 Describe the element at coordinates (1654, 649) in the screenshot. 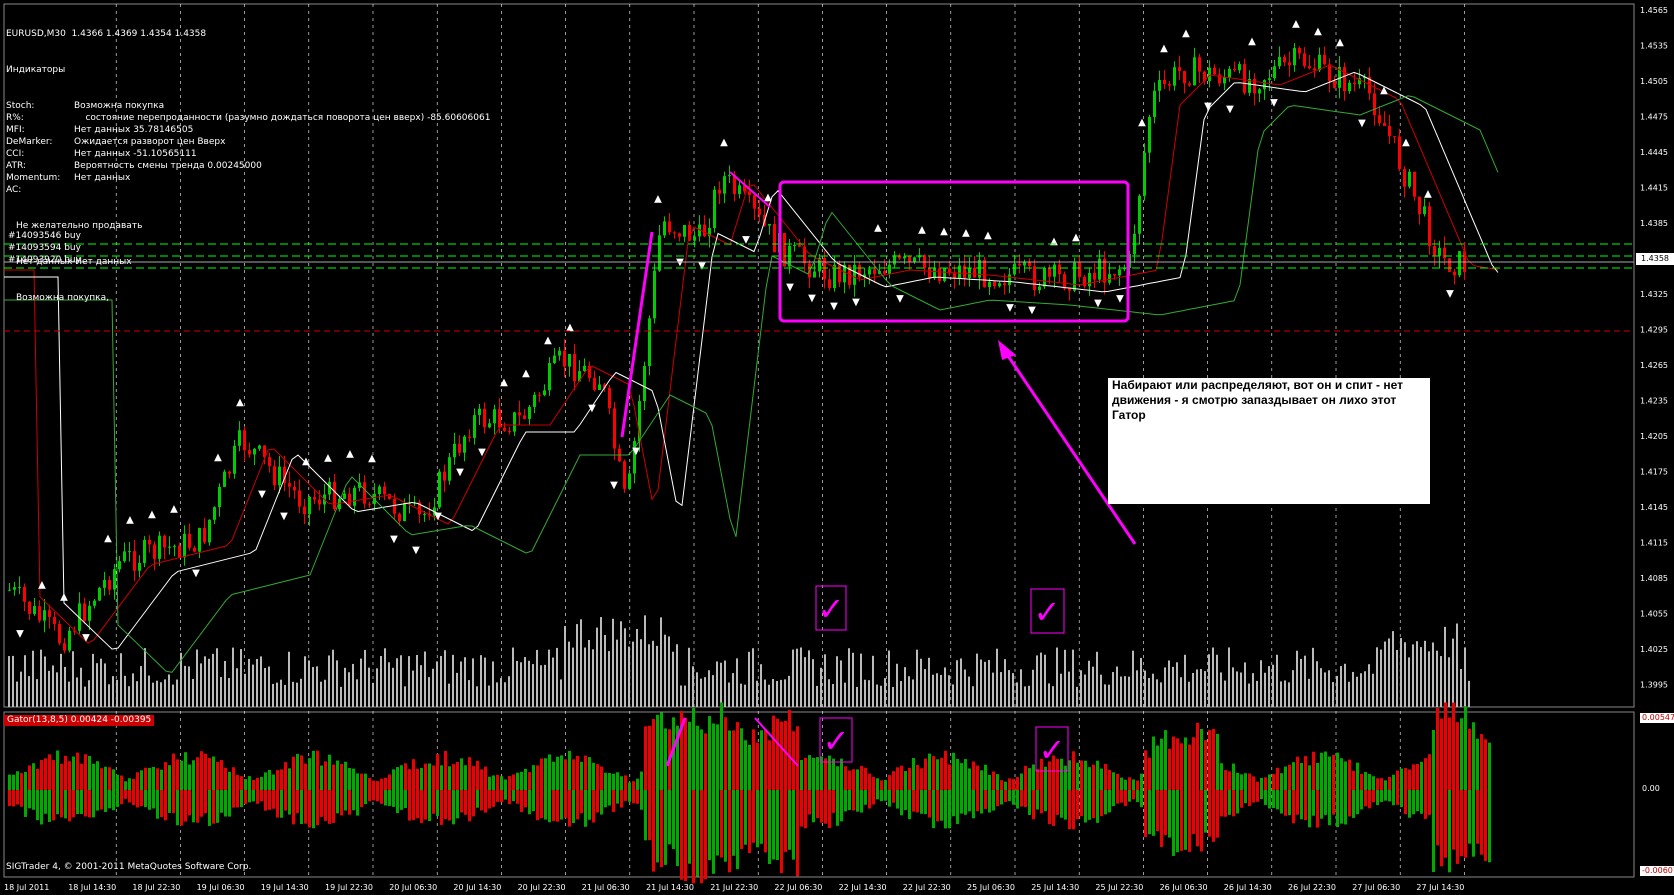

I see `price-tick-label: 1.4025` at that location.